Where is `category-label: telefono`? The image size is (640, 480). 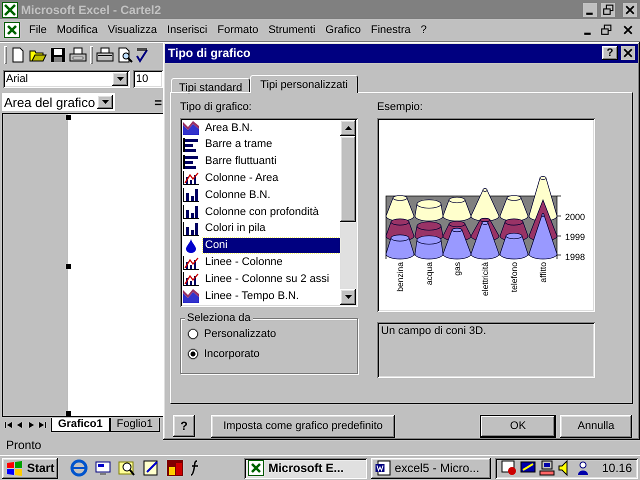
category-label: telefono is located at coordinates (514, 277).